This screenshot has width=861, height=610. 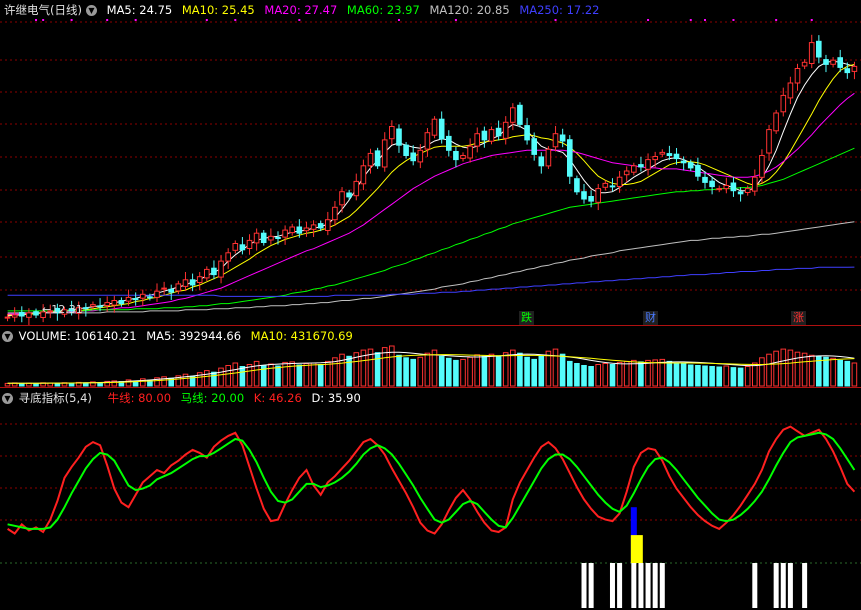 I want to click on ma120-label: MA120: 20.85, so click(x=469, y=10).